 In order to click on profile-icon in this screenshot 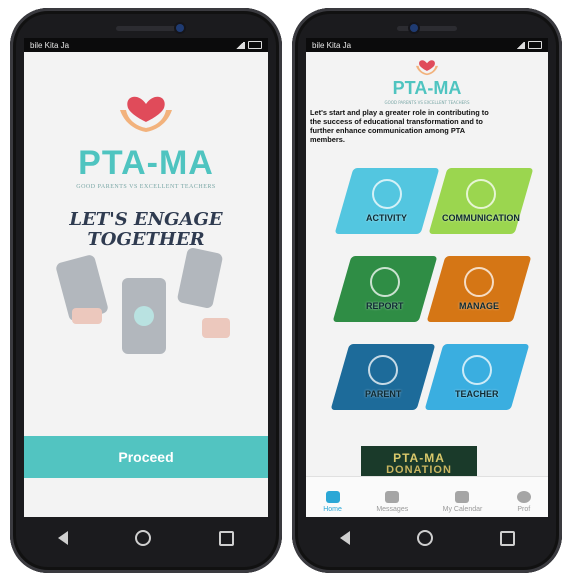, I will do `click(523, 497)`.